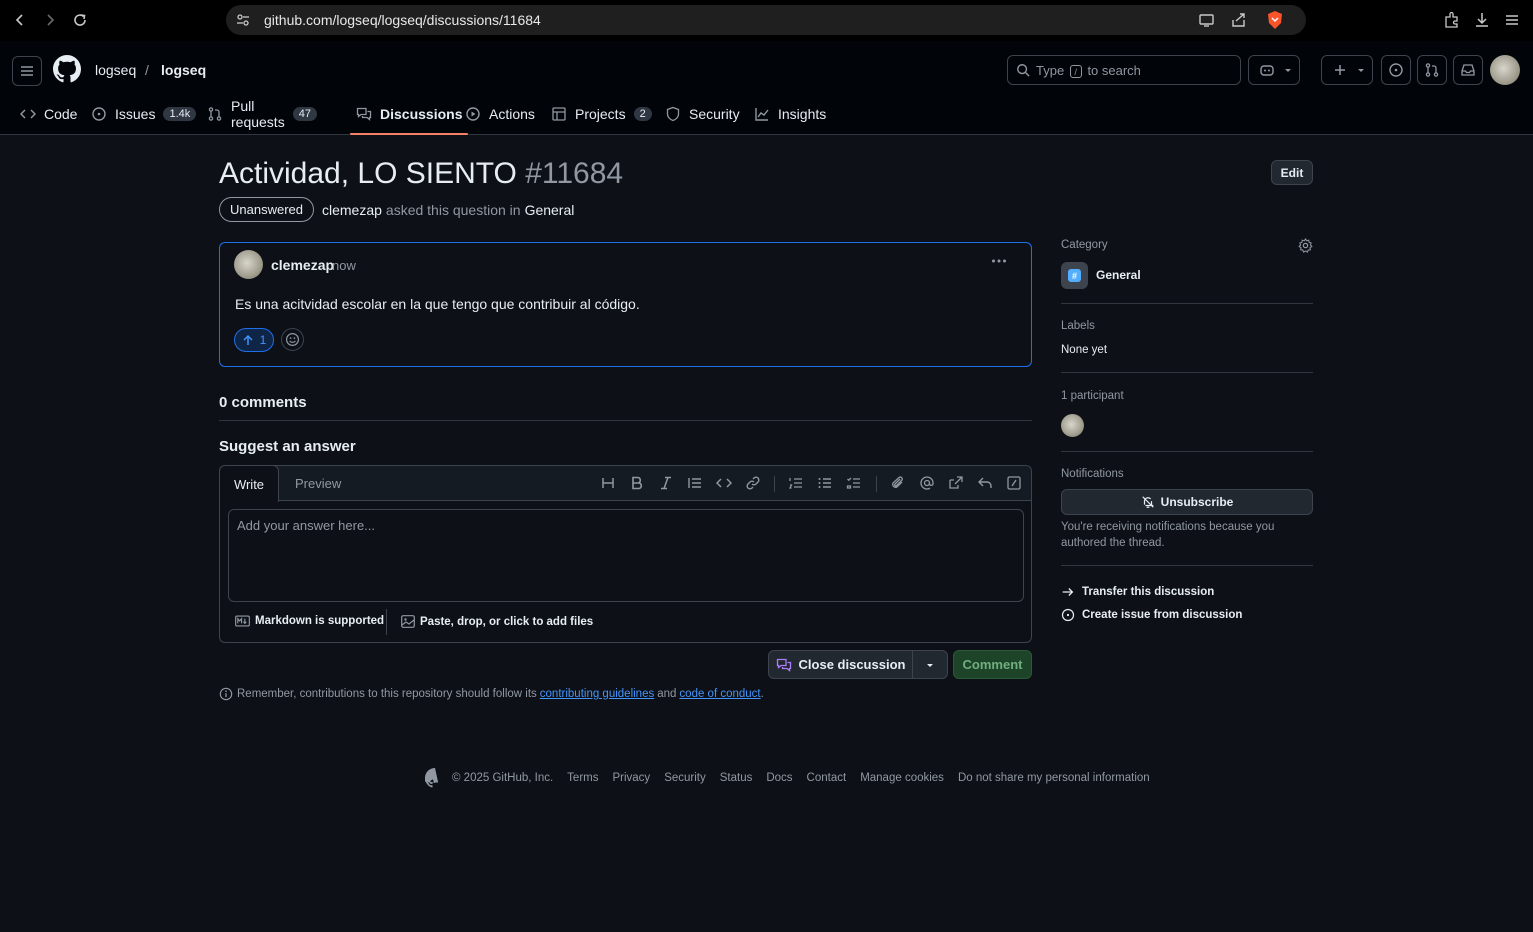 The height and width of the screenshot is (932, 1533). I want to click on markdown-supported-link: Markdown is supported, so click(309, 621).